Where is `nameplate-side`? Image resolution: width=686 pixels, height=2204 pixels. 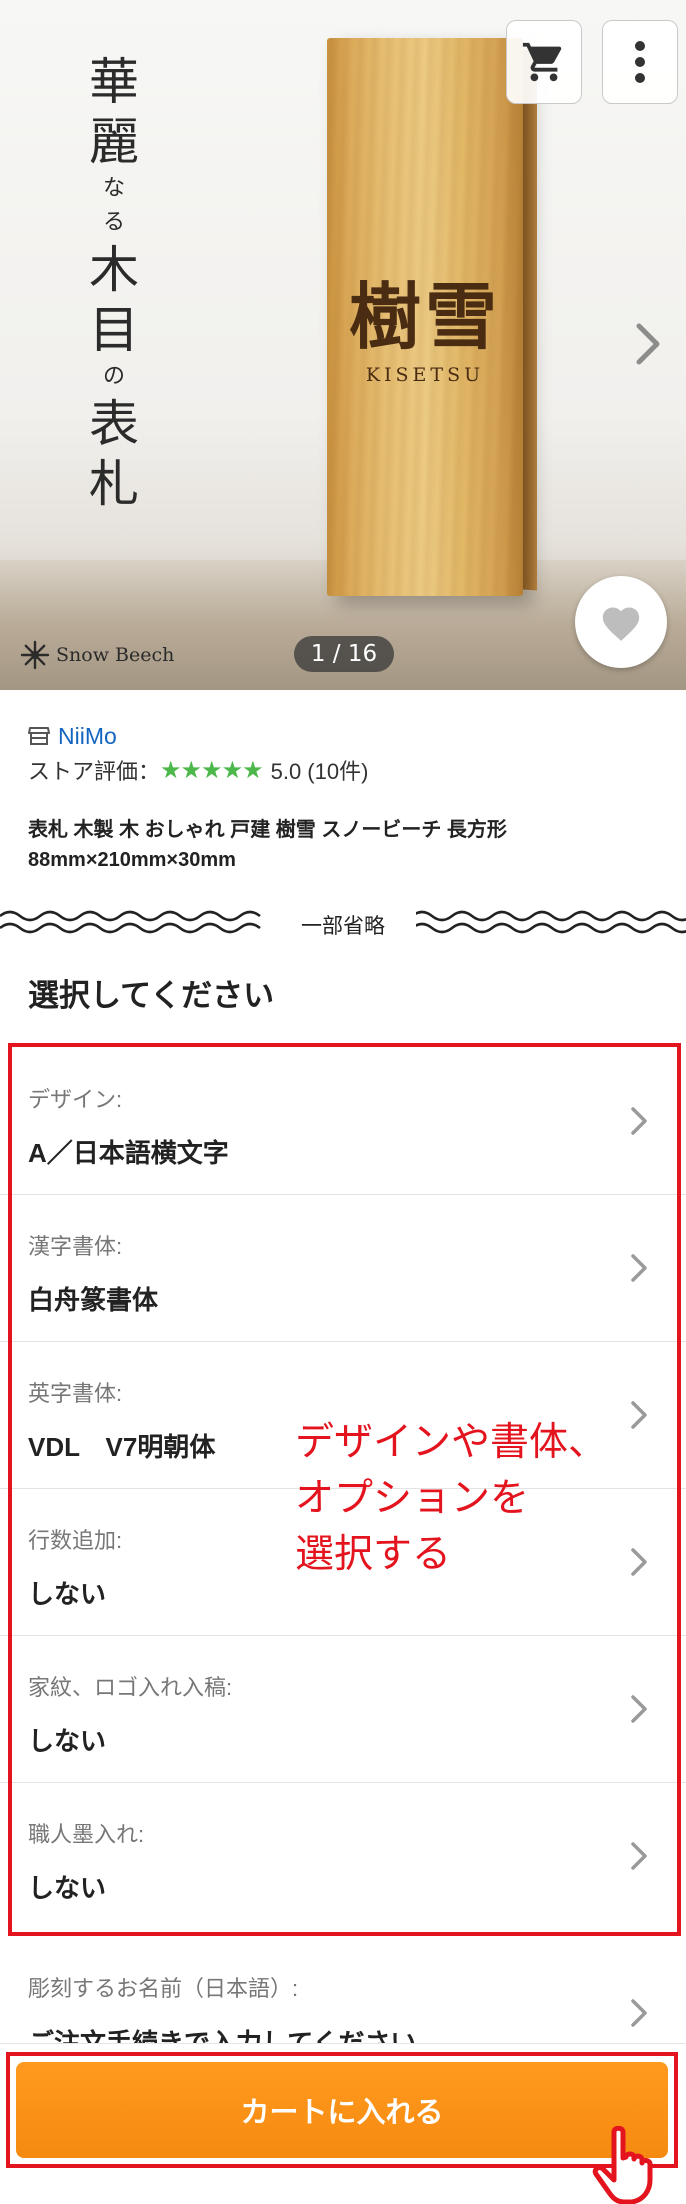 nameplate-side is located at coordinates (530, 320).